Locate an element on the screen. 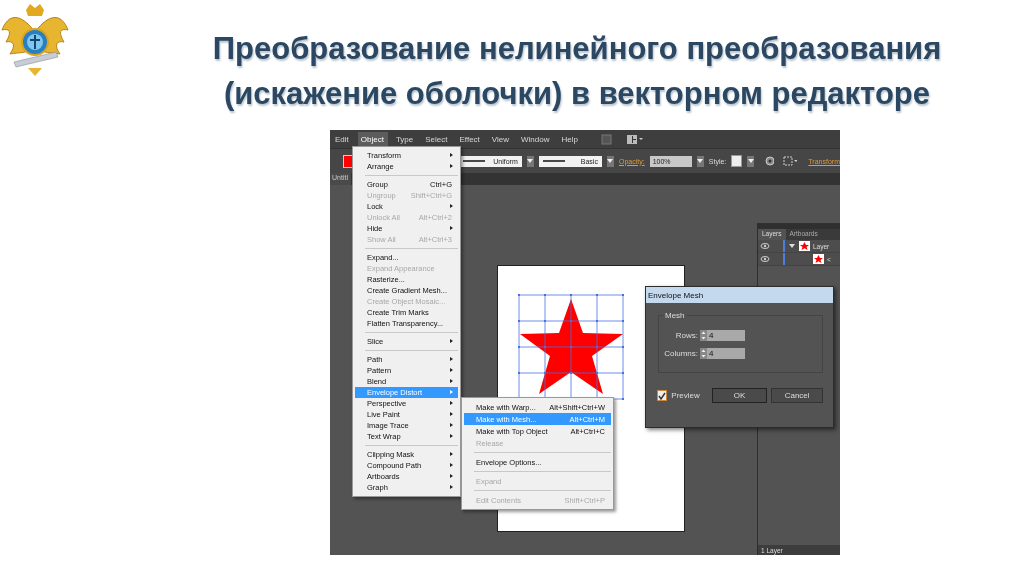 The width and height of the screenshot is (1024, 574). cancel-button: Cancel is located at coordinates (797, 395).